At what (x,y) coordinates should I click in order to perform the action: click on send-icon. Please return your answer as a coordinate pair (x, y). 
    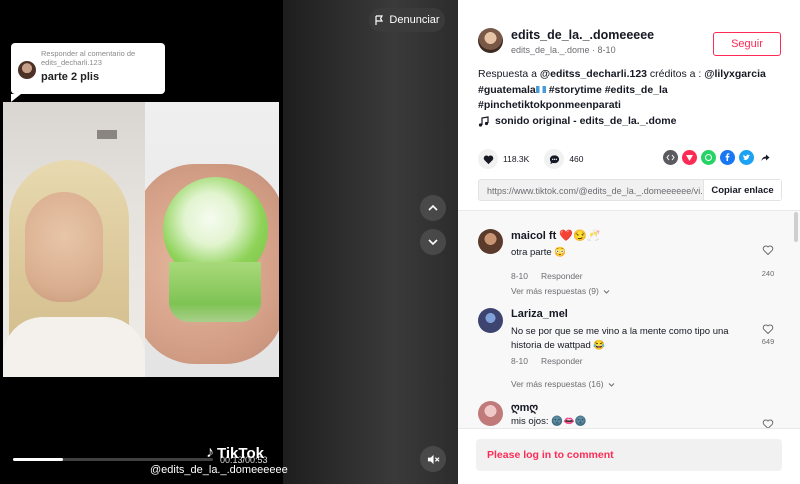
    Looking at the image, I should click on (689, 158).